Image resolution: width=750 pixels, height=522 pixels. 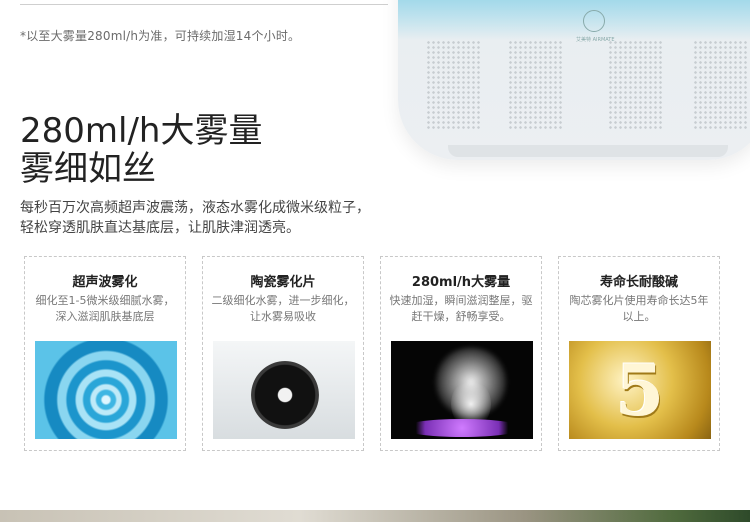 What do you see at coordinates (375, 516) in the screenshot?
I see `bottom-photo-strip` at bounding box center [375, 516].